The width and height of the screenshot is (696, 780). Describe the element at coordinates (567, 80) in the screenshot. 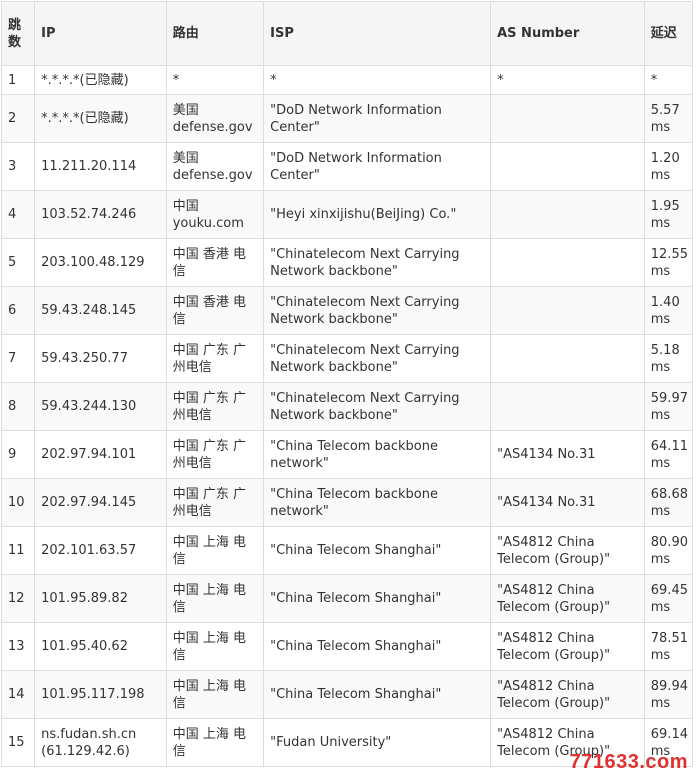

I see `as-number-cell: *` at that location.